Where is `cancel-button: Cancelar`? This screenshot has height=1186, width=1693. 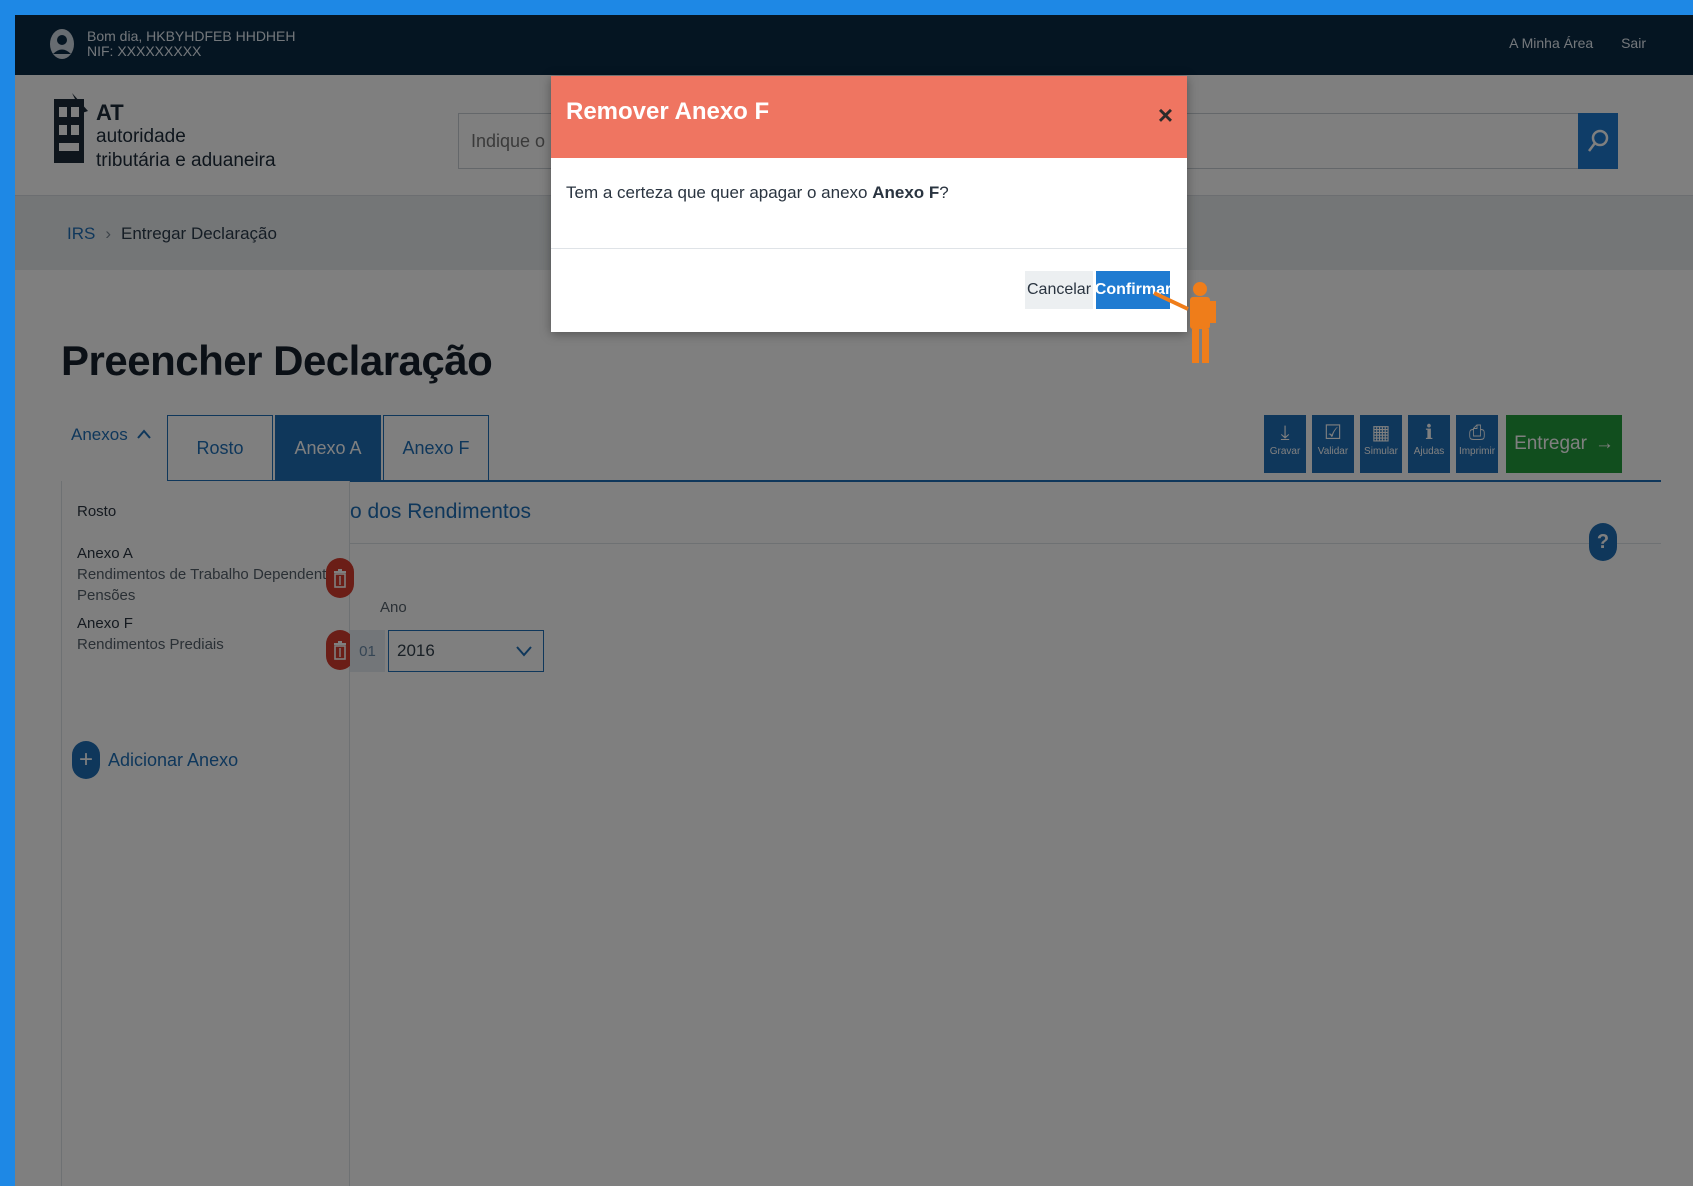 cancel-button: Cancelar is located at coordinates (1059, 290).